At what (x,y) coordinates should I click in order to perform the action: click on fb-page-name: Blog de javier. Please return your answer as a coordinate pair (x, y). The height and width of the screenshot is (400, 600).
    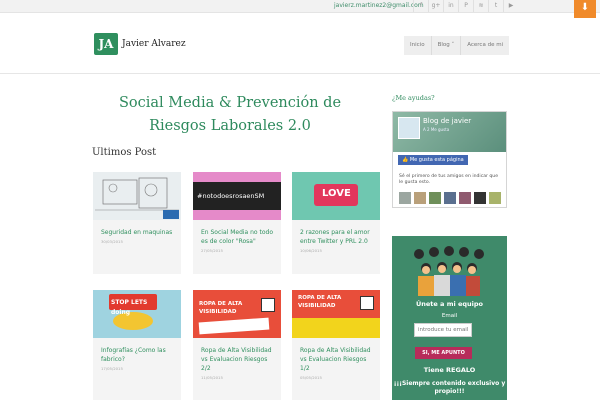
    Looking at the image, I should click on (447, 121).